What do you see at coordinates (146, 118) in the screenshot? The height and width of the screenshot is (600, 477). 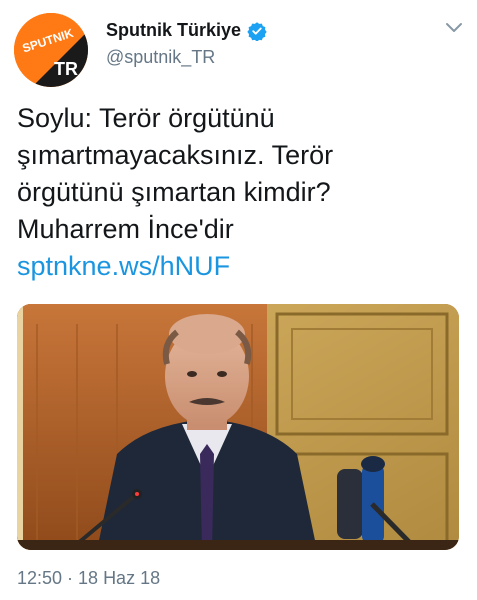 I see `tweet-text-line: Soylu: Terör örgütünü` at bounding box center [146, 118].